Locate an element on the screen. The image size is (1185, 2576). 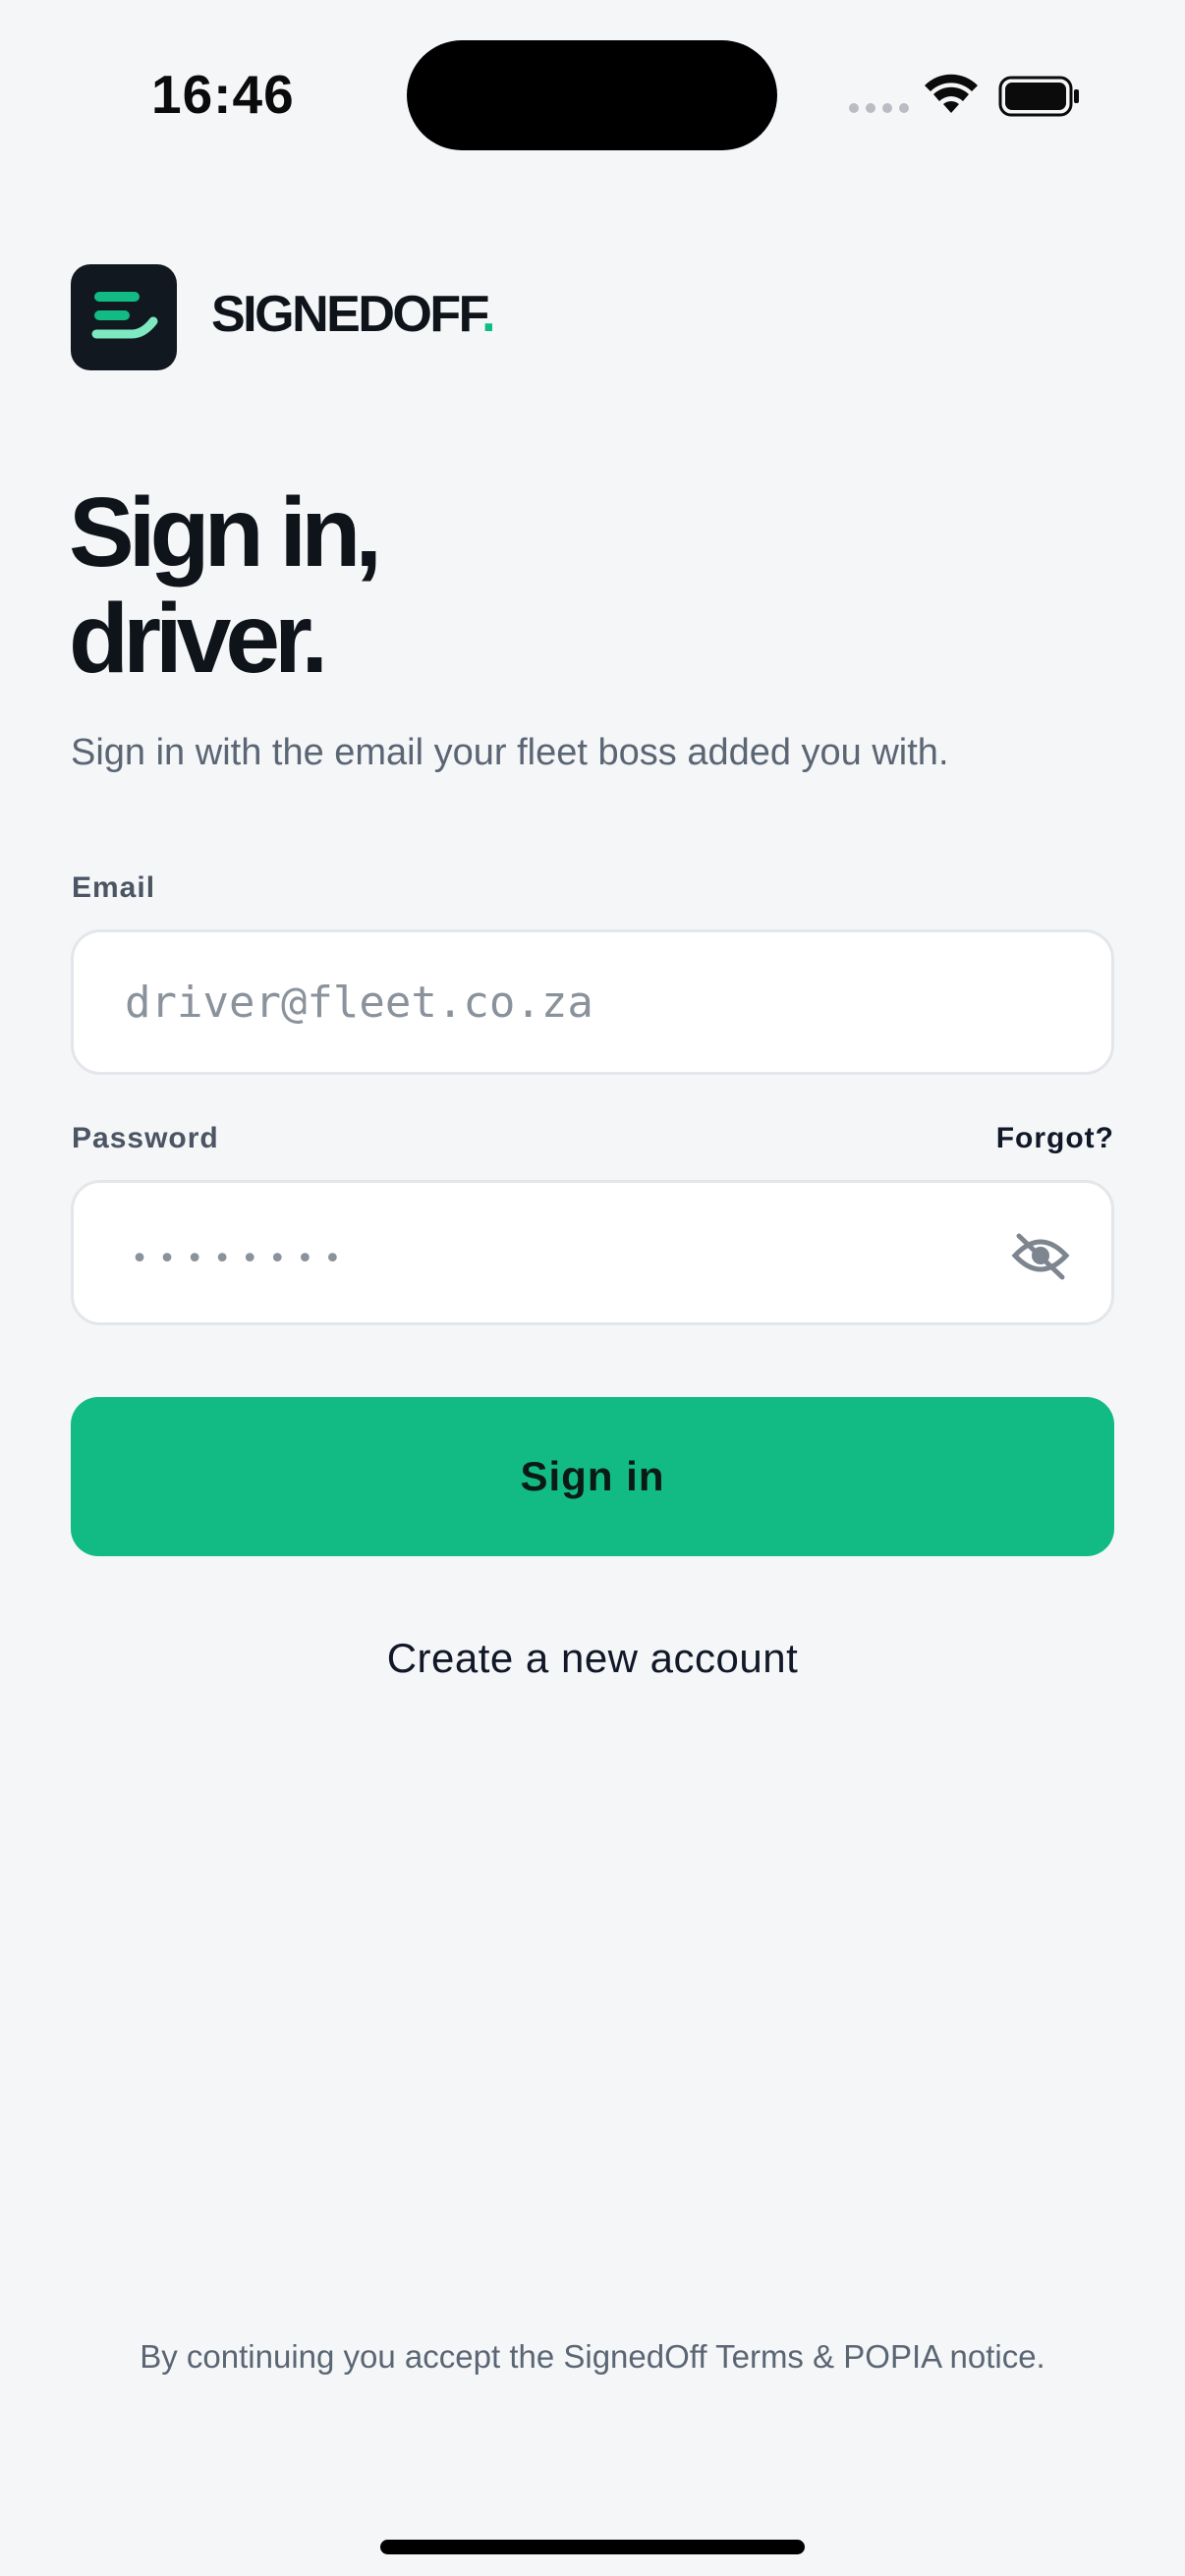
signature-logo-icon is located at coordinates (124, 317).